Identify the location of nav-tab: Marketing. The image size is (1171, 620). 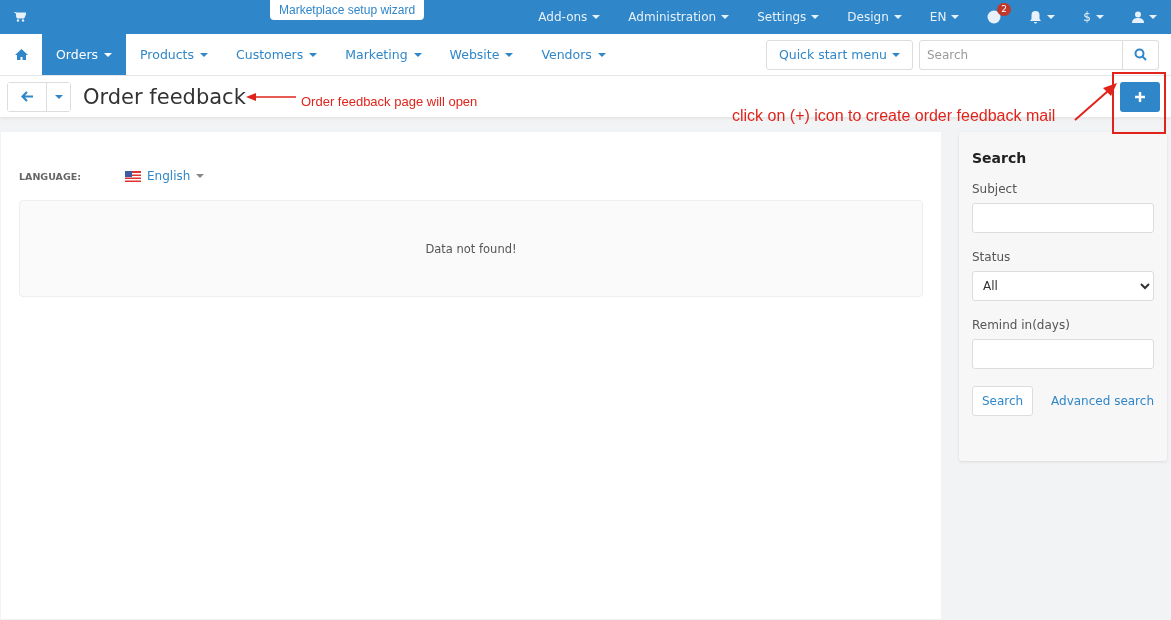
(383, 54).